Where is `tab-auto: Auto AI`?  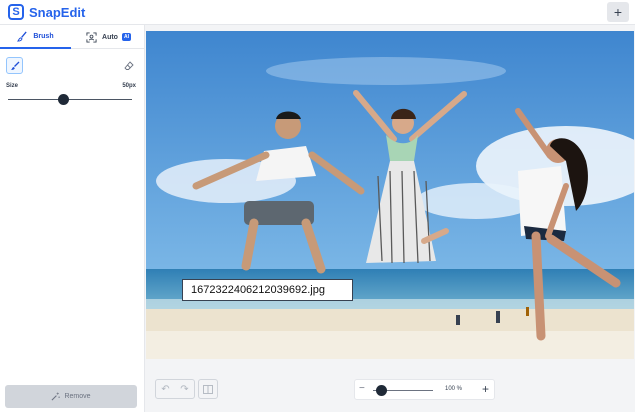
tab-auto: Auto AI is located at coordinates (108, 37).